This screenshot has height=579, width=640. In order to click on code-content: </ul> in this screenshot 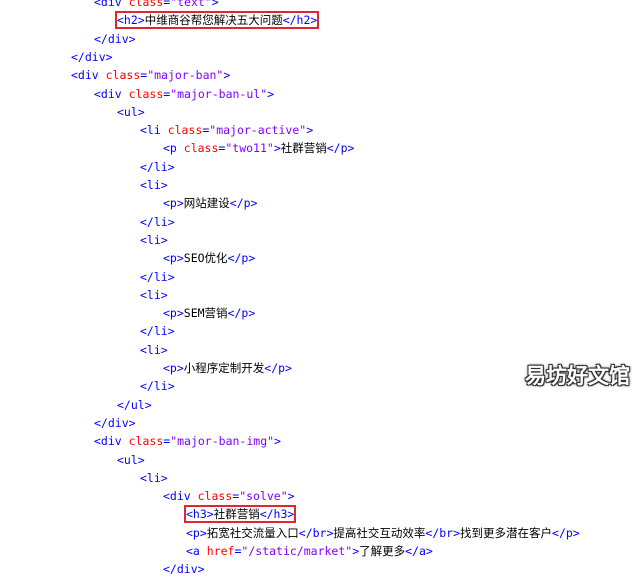, I will do `click(134, 405)`.